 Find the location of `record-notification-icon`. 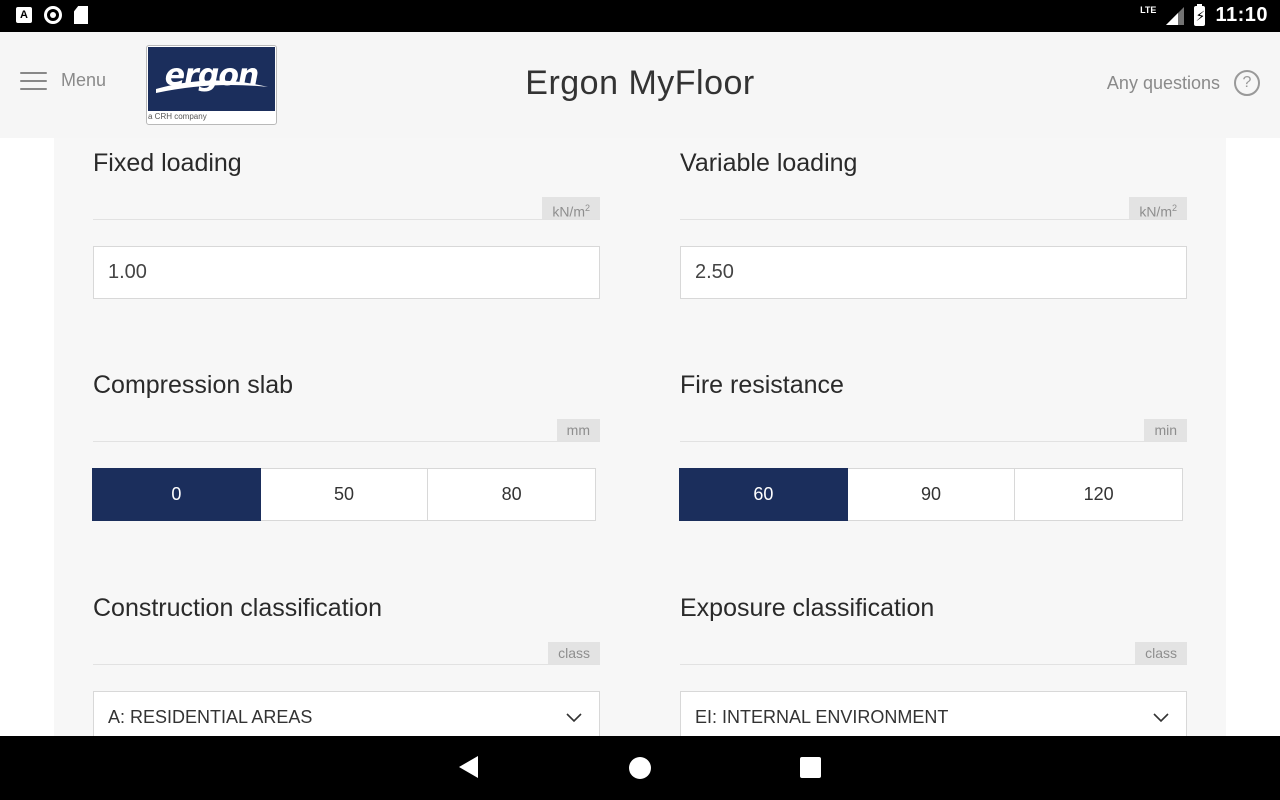

record-notification-icon is located at coordinates (53, 15).